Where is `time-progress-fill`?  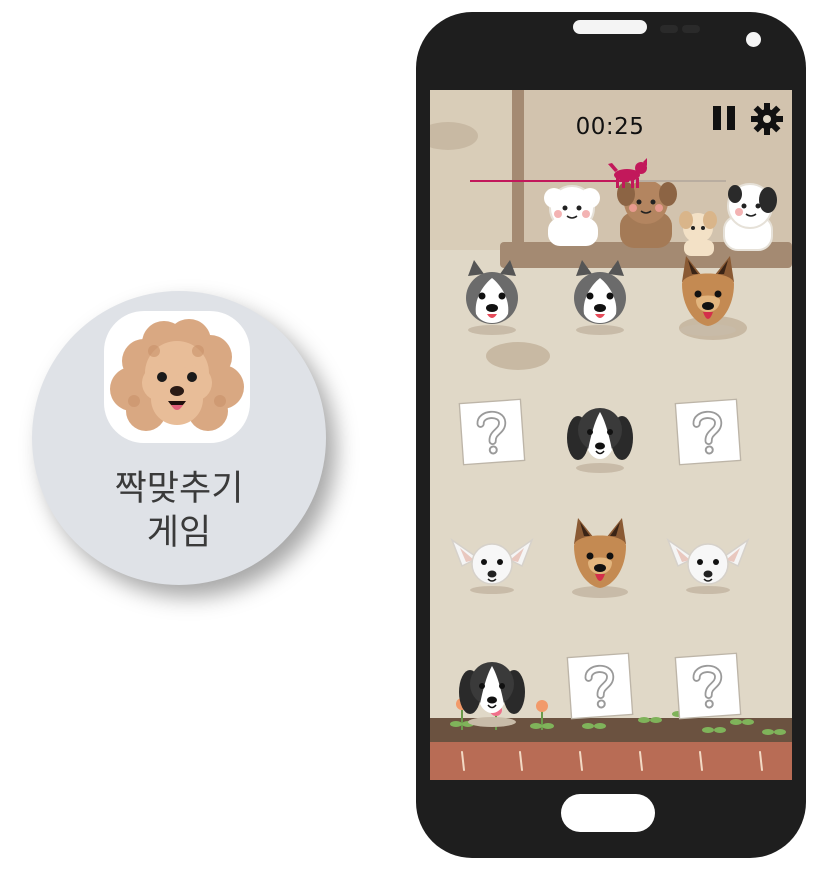
time-progress-fill is located at coordinates (549, 181).